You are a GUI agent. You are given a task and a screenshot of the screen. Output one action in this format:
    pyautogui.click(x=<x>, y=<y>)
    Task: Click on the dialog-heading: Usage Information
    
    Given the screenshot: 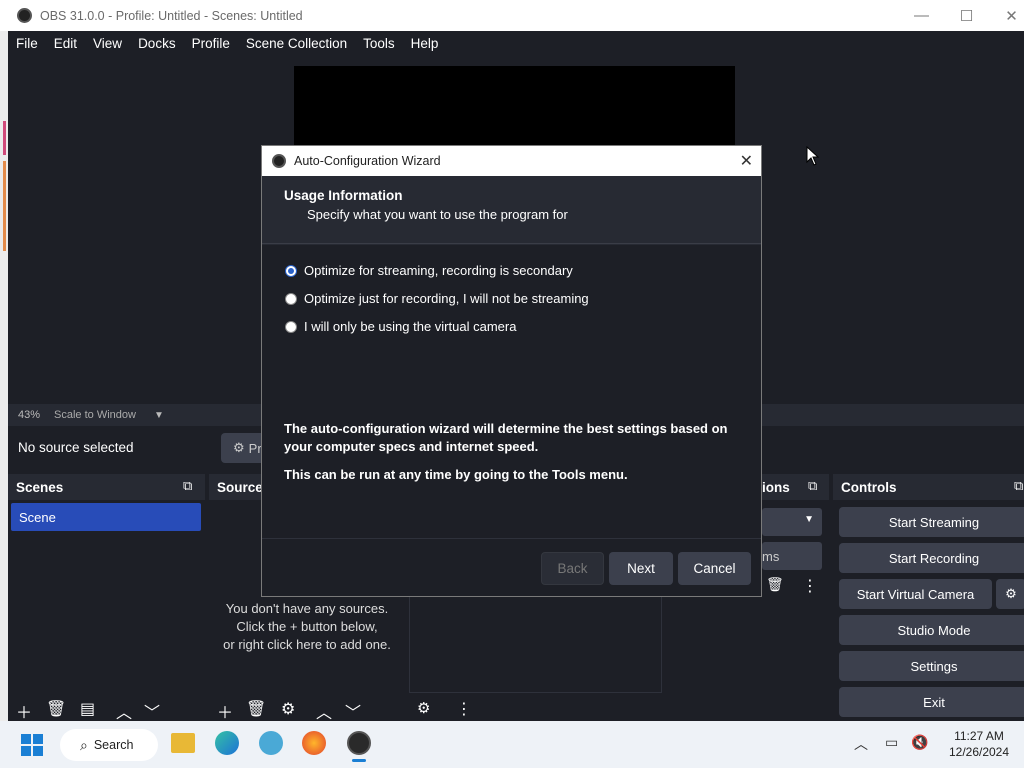 What is the action you would take?
    pyautogui.click(x=343, y=195)
    